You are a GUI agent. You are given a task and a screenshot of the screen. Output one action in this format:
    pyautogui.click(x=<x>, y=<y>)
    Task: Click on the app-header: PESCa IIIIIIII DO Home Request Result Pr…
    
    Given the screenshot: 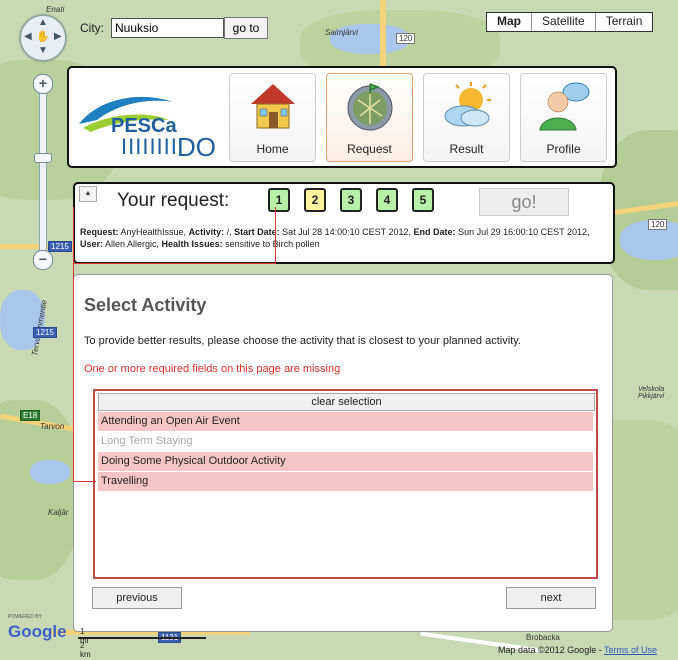 What is the action you would take?
    pyautogui.click(x=342, y=117)
    